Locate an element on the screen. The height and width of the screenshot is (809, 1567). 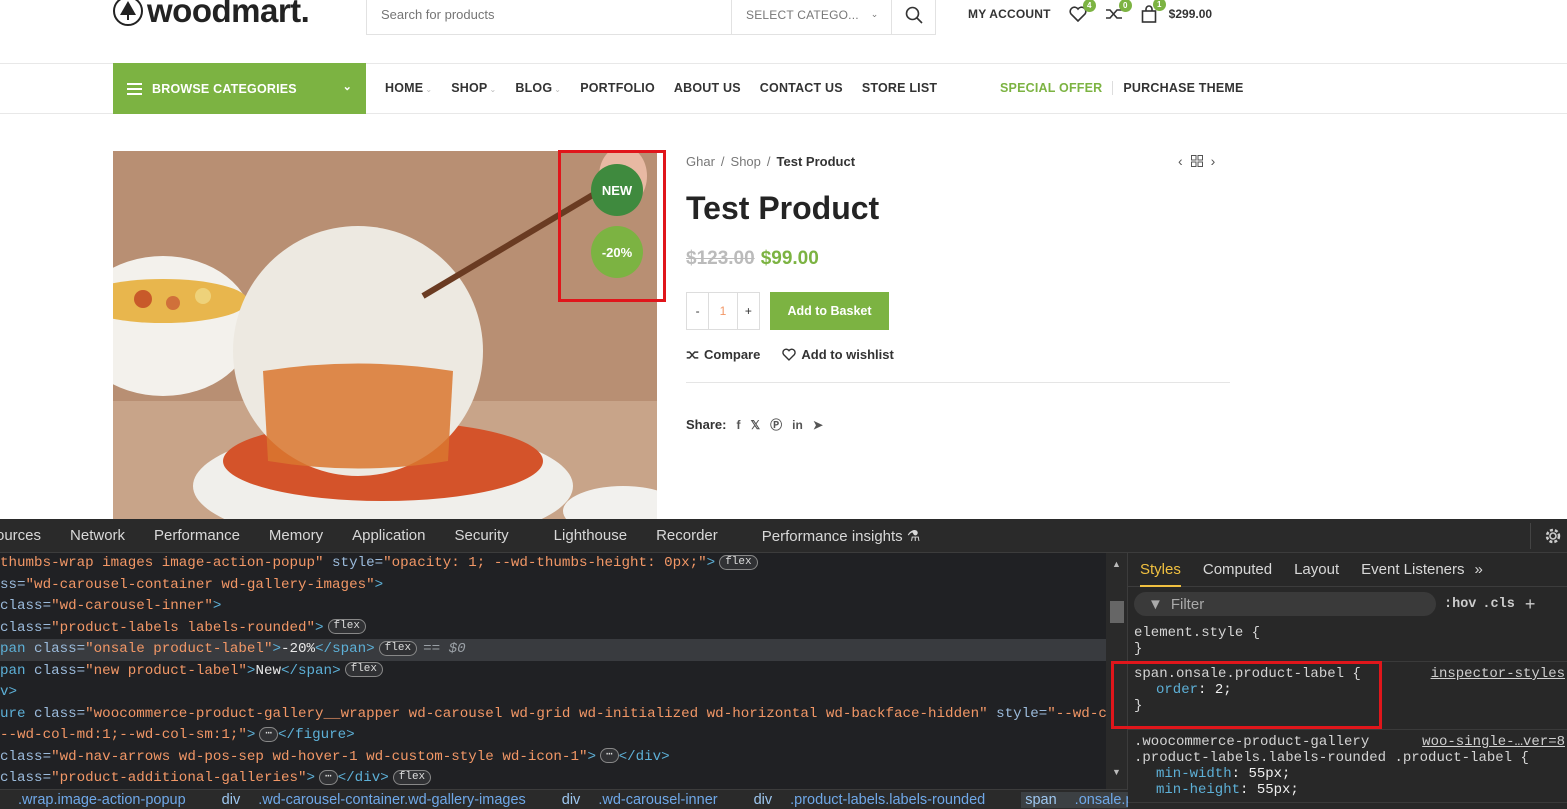
compare-button: 0 is located at coordinates (1118, 11).